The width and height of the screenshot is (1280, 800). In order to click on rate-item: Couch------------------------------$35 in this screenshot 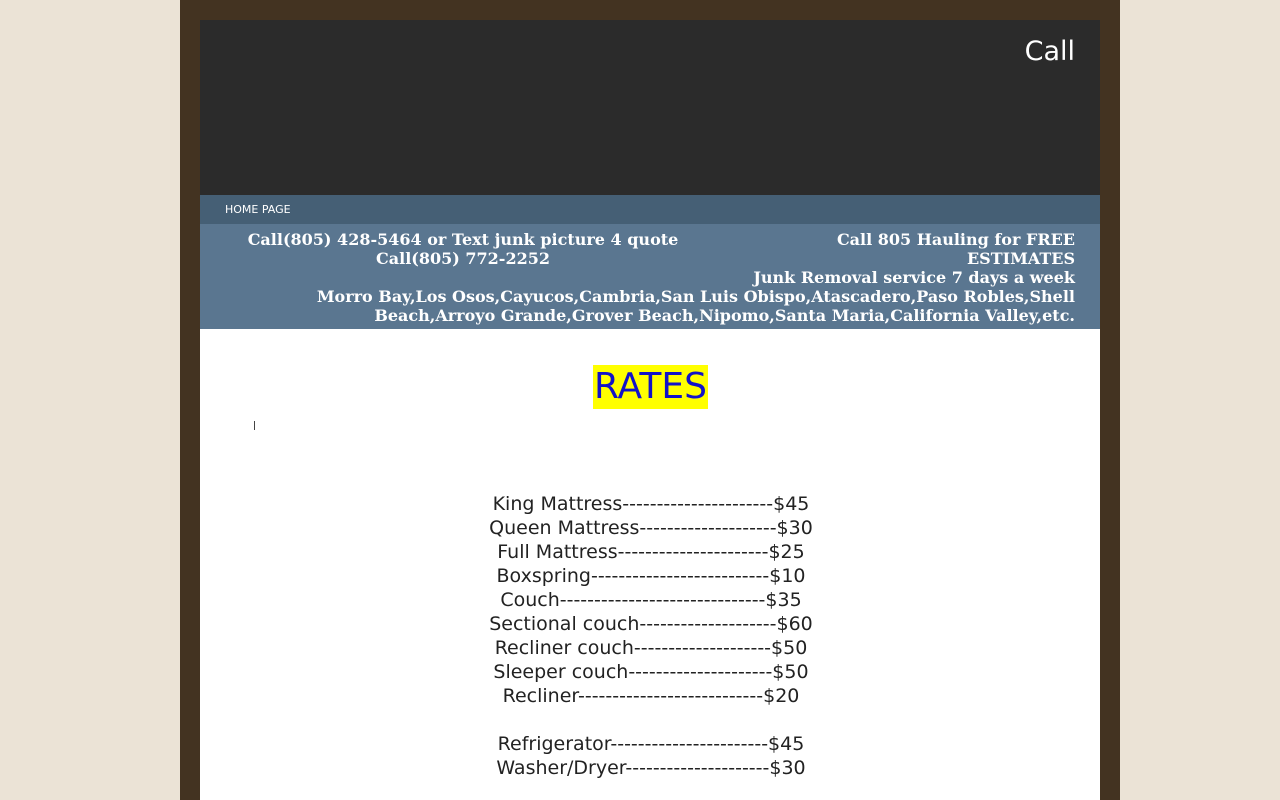, I will do `click(651, 600)`.